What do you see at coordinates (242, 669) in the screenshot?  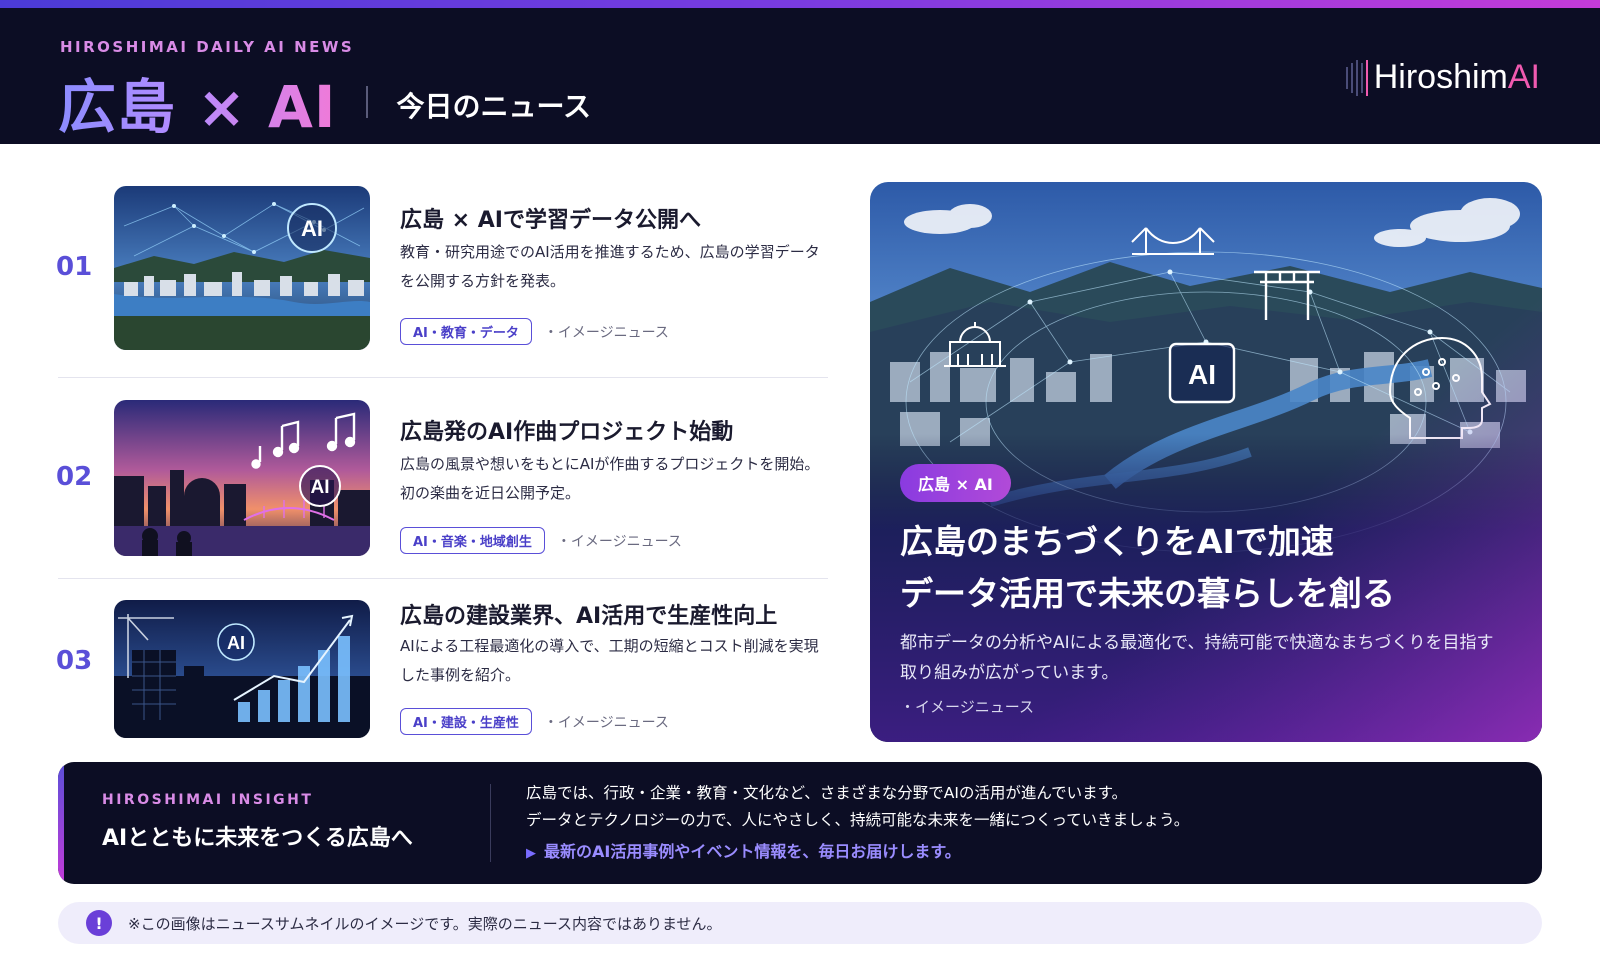 I see `news-thumbnail-3: AI` at bounding box center [242, 669].